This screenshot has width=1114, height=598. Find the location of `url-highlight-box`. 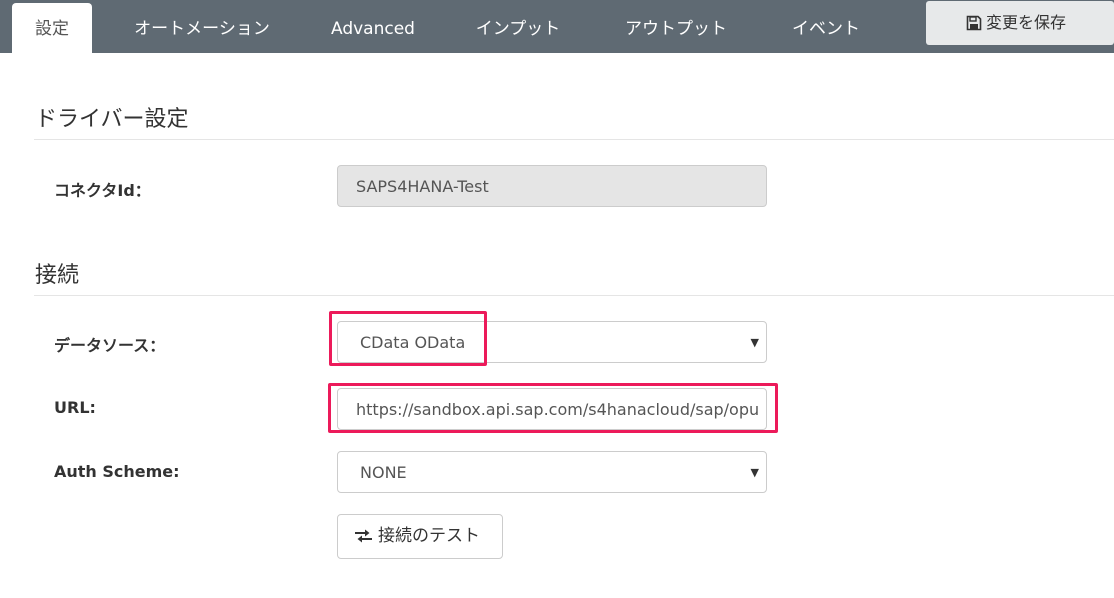

url-highlight-box is located at coordinates (553, 408).